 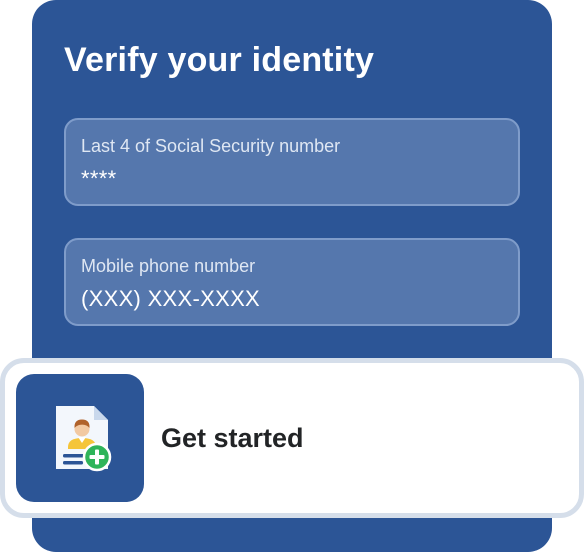 What do you see at coordinates (98, 179) in the screenshot?
I see `ssn-field-value: ****` at bounding box center [98, 179].